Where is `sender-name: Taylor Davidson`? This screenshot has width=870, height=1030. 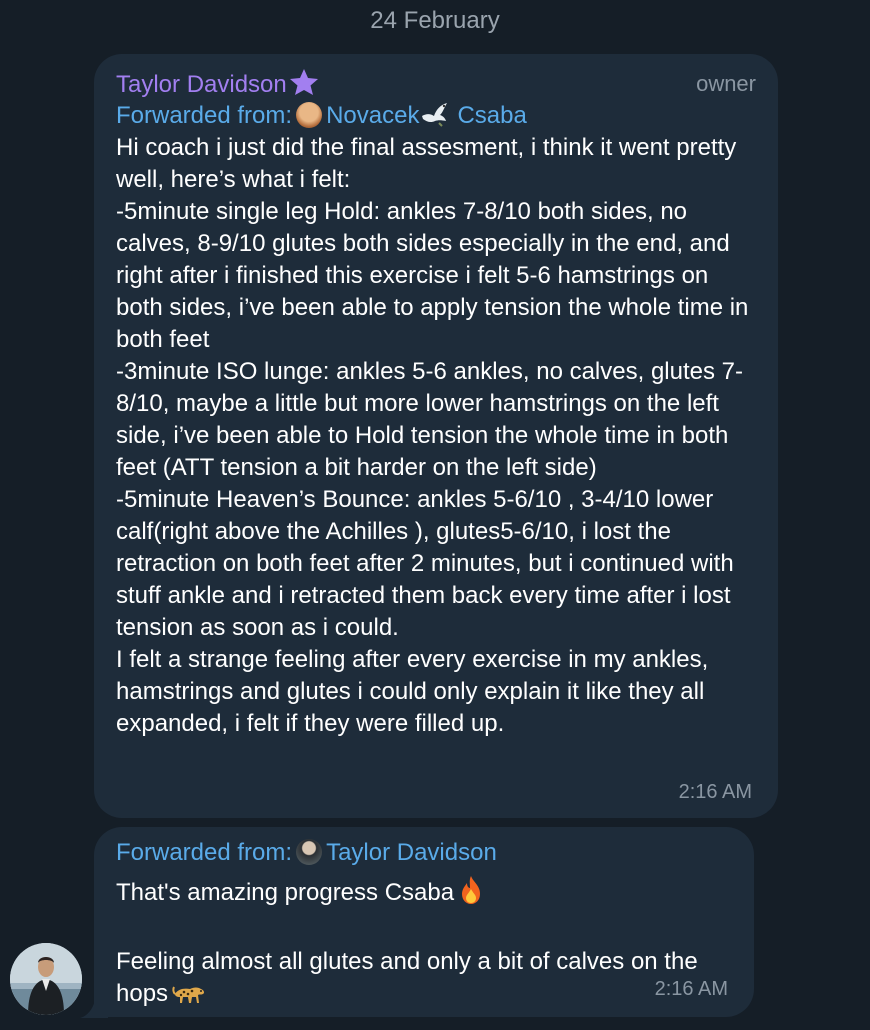
sender-name: Taylor Davidson is located at coordinates (201, 84).